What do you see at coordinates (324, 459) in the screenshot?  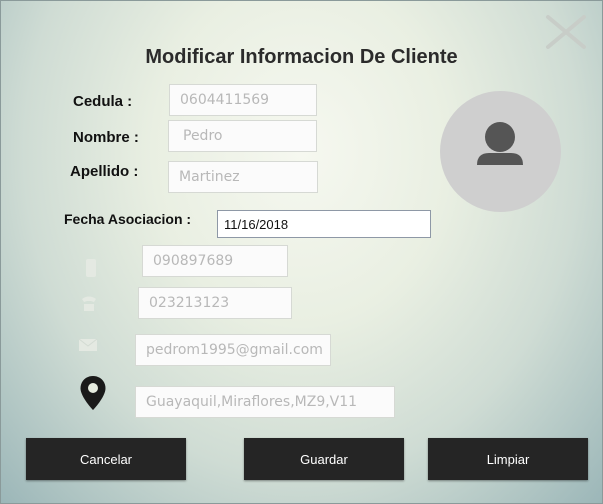 I see `save-button: Guardar` at bounding box center [324, 459].